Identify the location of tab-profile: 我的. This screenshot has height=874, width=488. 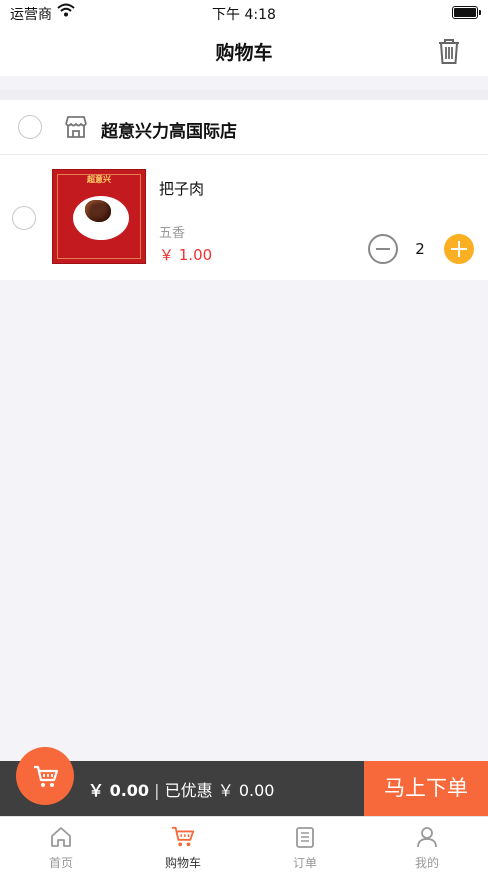
(427, 845).